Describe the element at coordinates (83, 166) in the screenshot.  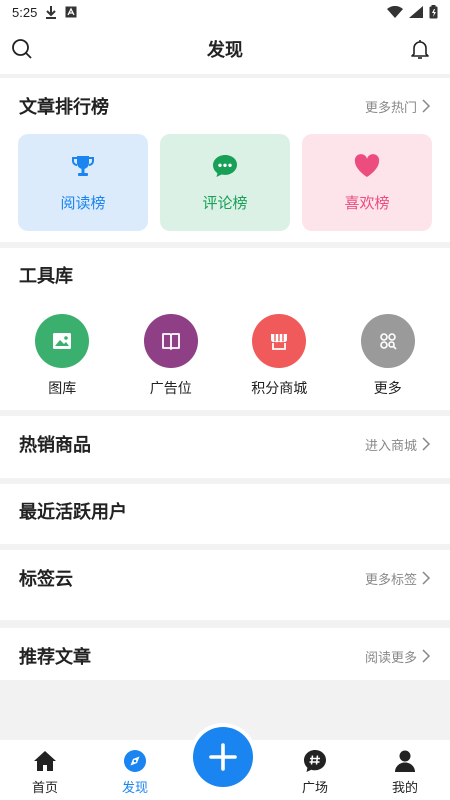
I see `trophy-icon` at that location.